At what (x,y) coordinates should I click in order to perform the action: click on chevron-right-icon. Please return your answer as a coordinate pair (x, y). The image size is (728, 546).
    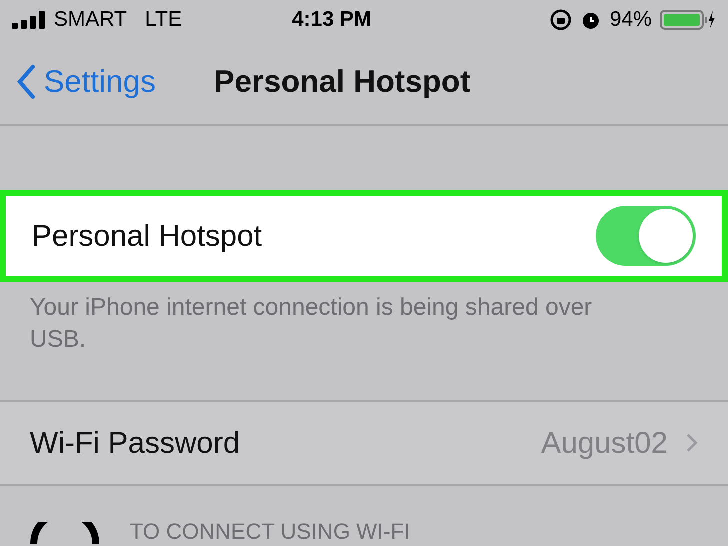
    Looking at the image, I should click on (692, 443).